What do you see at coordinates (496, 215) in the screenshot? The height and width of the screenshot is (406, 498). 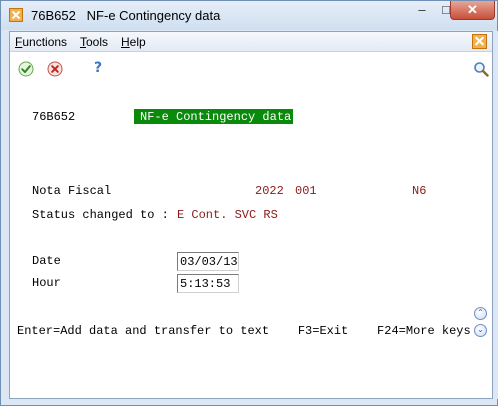 I see `window-border` at bounding box center [496, 215].